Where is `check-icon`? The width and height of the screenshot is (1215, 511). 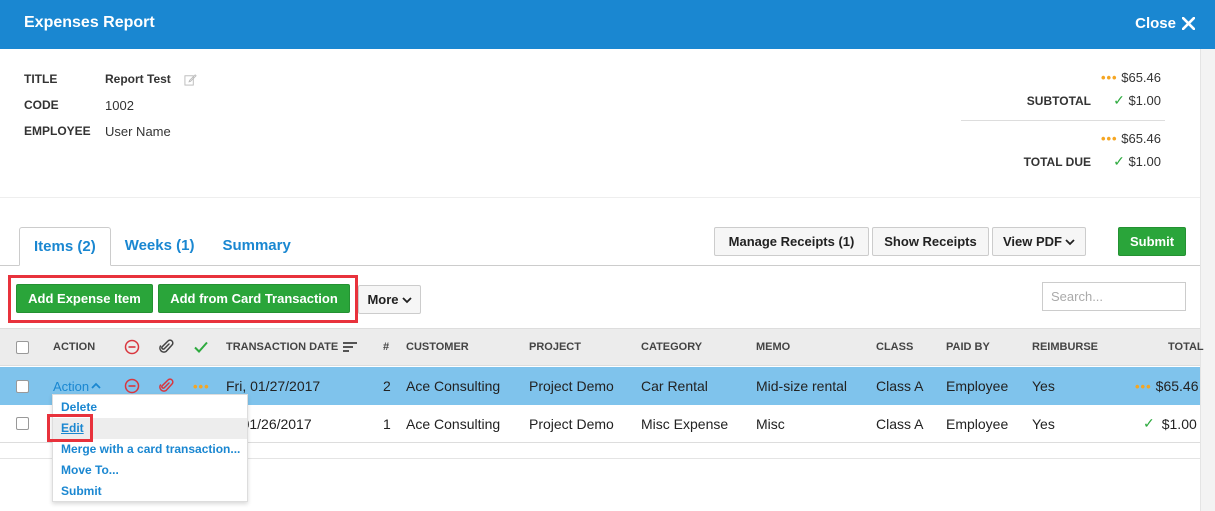 check-icon is located at coordinates (201, 347).